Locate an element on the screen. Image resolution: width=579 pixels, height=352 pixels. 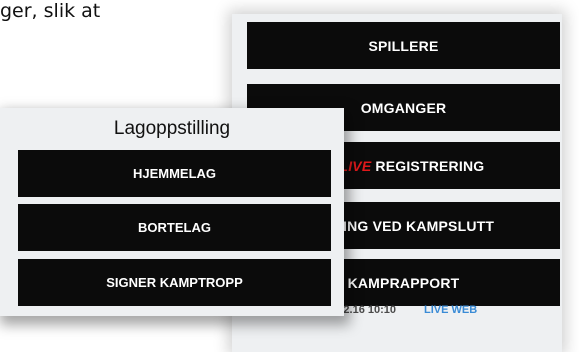
menu-button-spillere: SPILLERE is located at coordinates (403, 45).